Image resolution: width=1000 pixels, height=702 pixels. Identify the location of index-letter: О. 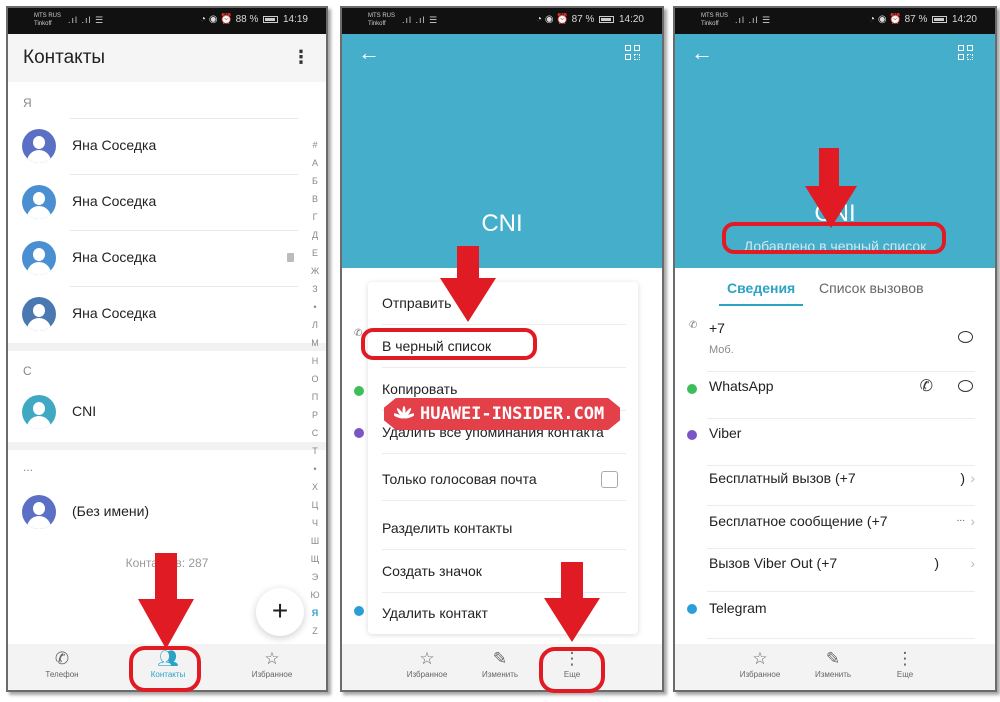
(315, 379).